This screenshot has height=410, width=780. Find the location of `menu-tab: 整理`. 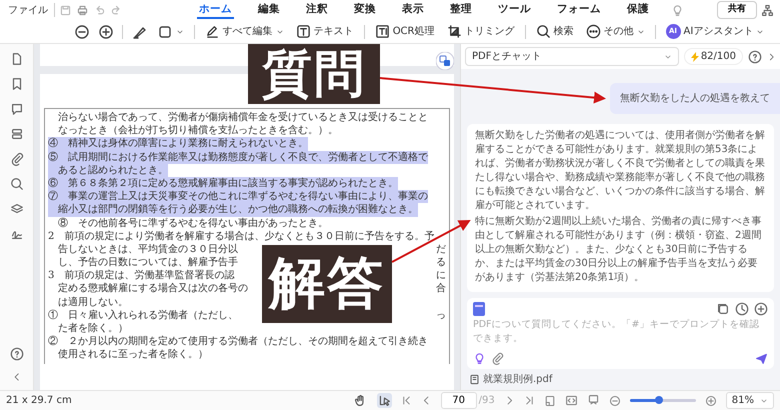

menu-tab: 整理 is located at coordinates (461, 10).